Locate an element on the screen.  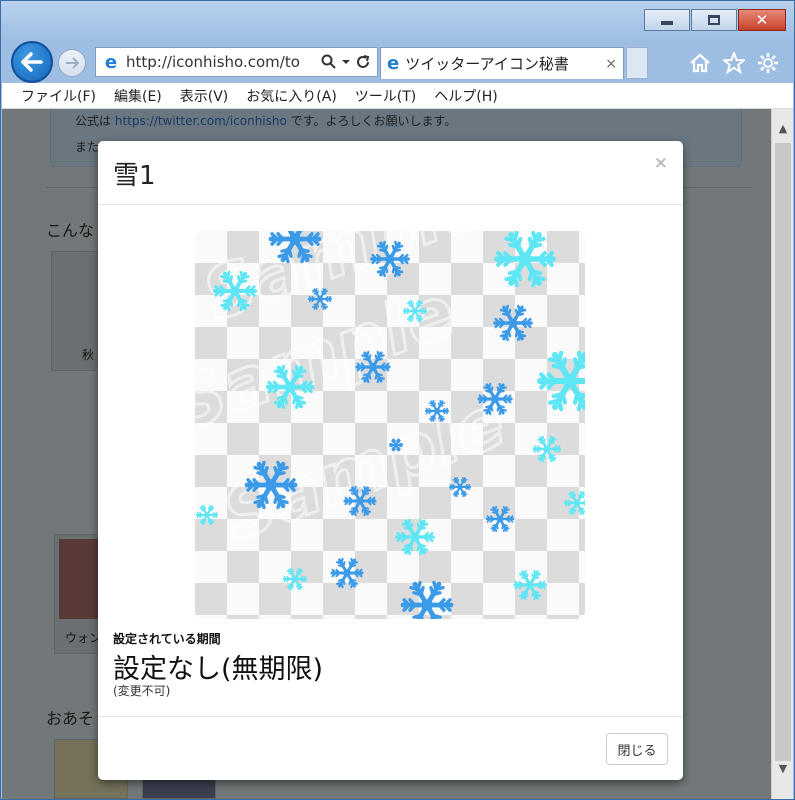
menu-file: ファイル(F) is located at coordinates (58, 96).